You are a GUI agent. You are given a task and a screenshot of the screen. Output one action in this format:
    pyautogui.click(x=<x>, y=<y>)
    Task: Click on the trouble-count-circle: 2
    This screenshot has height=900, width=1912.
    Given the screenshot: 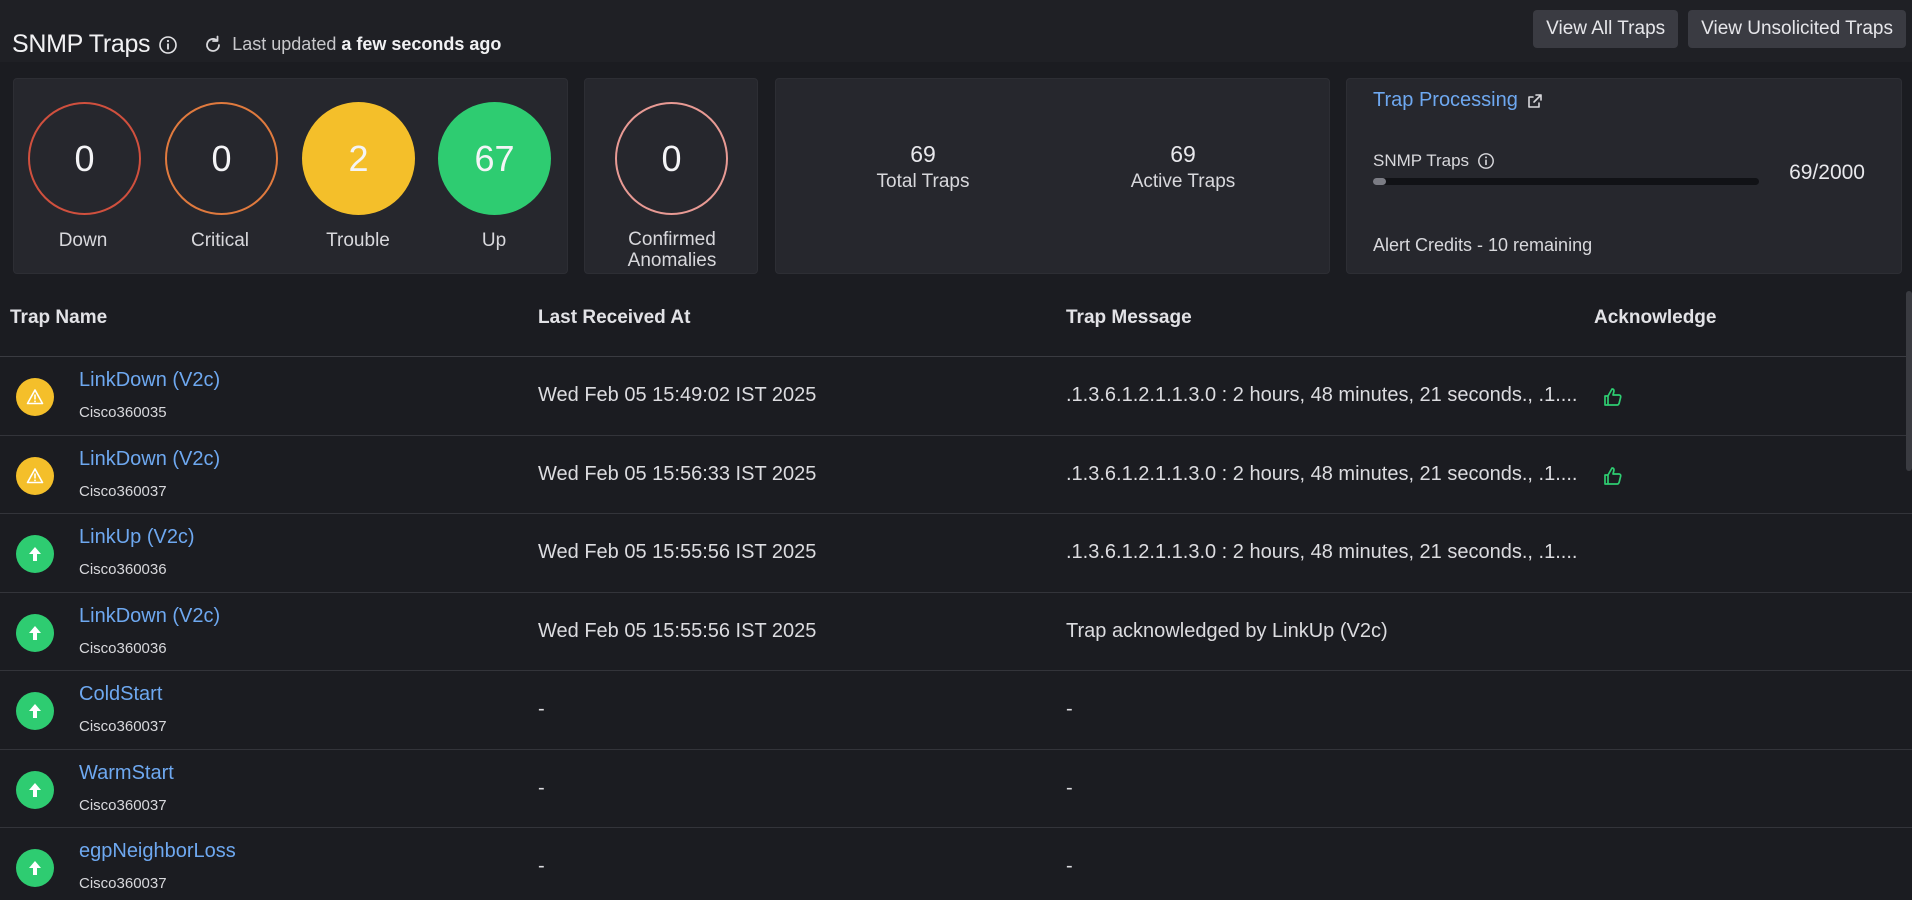 What is the action you would take?
    pyautogui.click(x=358, y=158)
    